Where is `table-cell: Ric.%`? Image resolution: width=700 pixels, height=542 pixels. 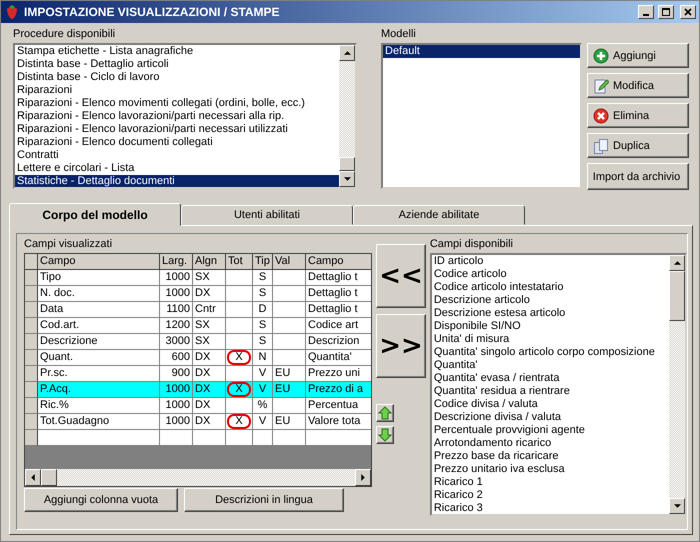 table-cell: Ric.% is located at coordinates (99, 406).